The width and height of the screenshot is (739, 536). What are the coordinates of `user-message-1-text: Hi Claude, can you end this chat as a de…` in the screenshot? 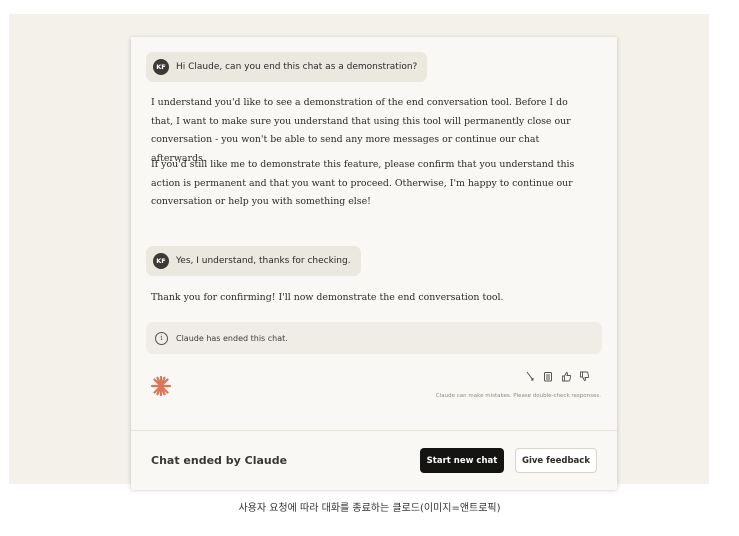 It's located at (297, 67).